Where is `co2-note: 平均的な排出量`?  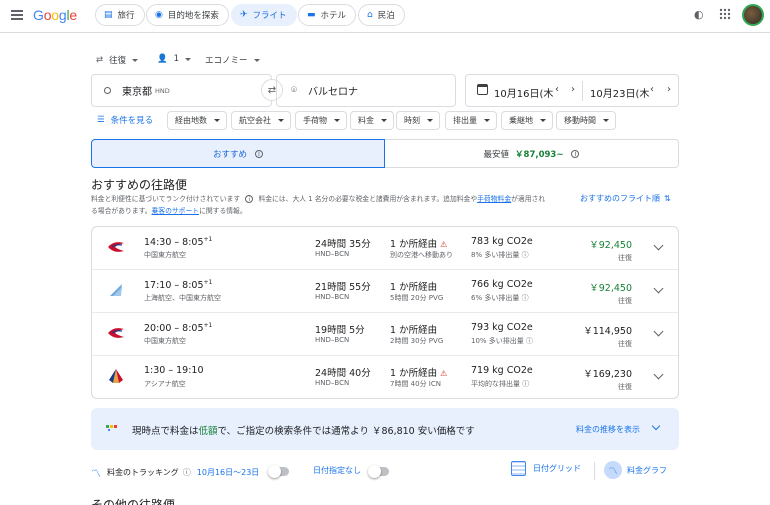
co2-note: 平均的な排出量 is located at coordinates (495, 384).